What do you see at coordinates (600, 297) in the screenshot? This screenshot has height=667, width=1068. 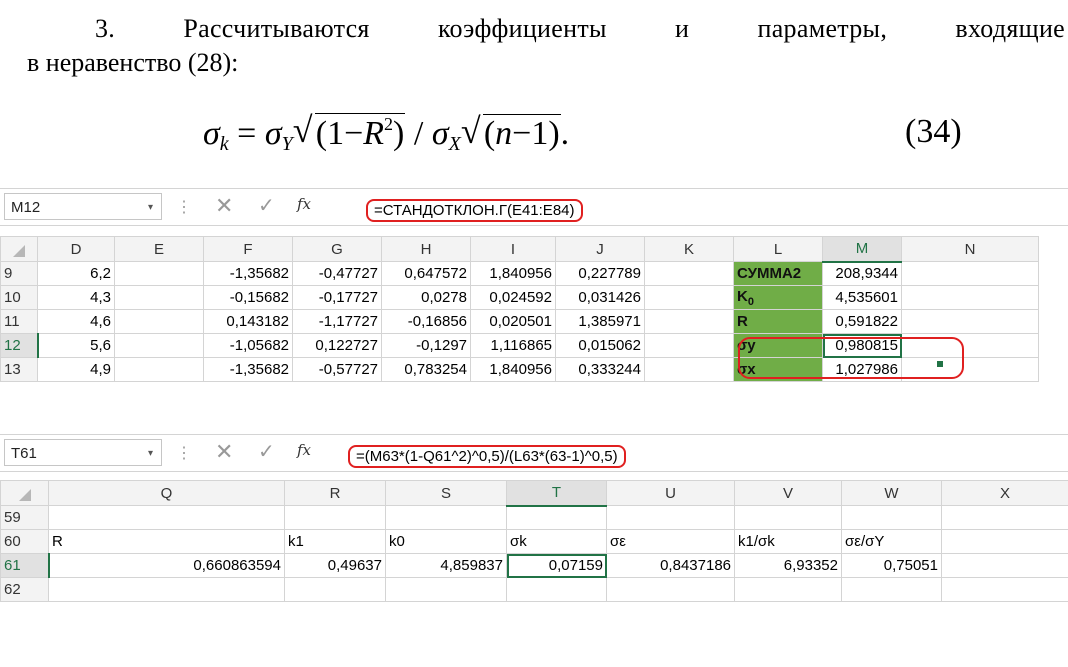 I see `cell: 0,031426` at bounding box center [600, 297].